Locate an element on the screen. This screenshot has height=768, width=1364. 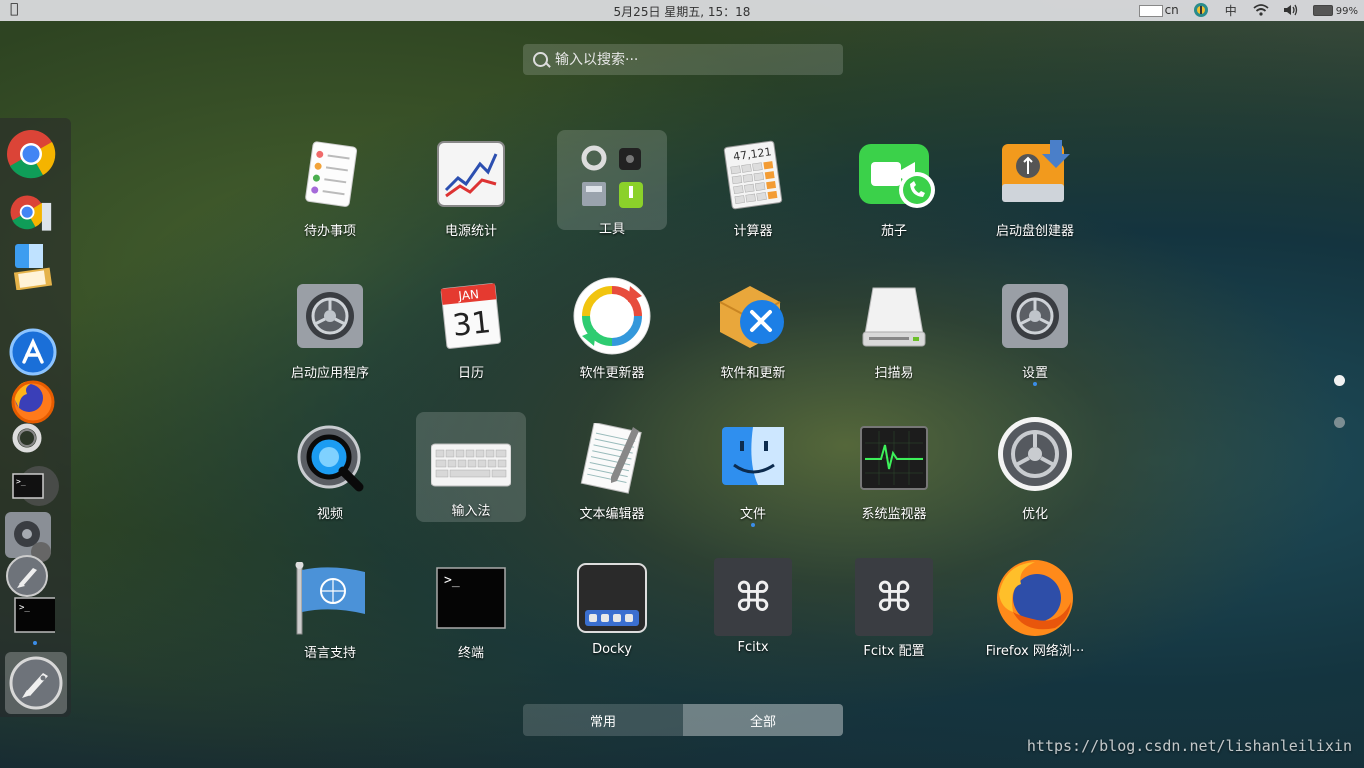
search-bar is located at coordinates (683, 59).